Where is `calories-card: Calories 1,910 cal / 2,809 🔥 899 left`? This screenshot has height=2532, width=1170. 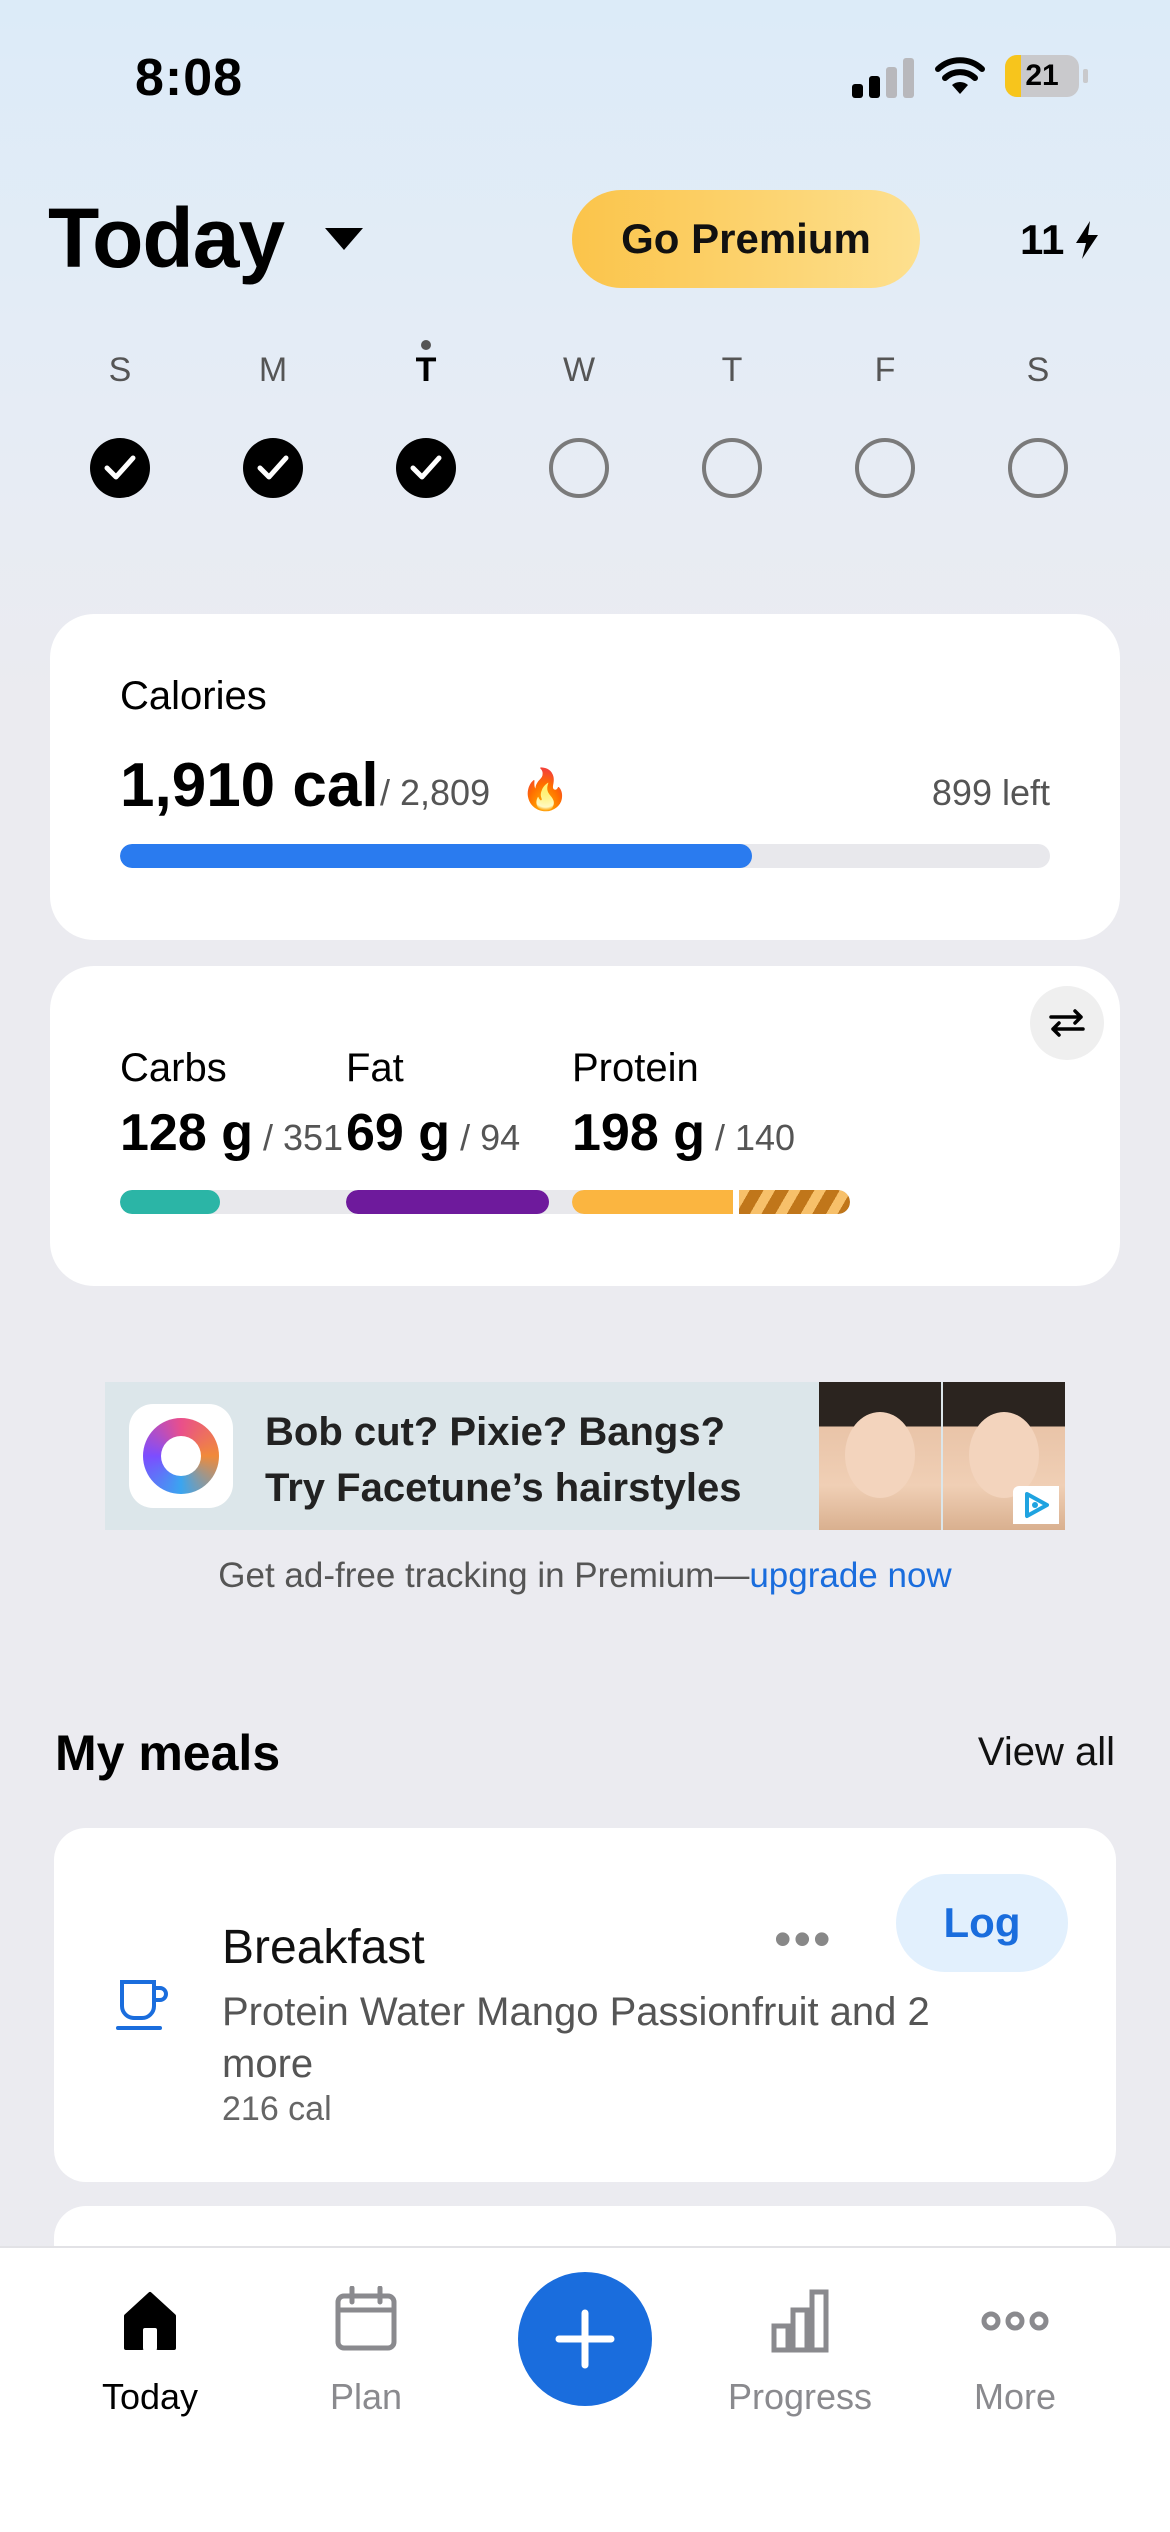
calories-card: Calories 1,910 cal / 2,809 🔥 899 left is located at coordinates (585, 777).